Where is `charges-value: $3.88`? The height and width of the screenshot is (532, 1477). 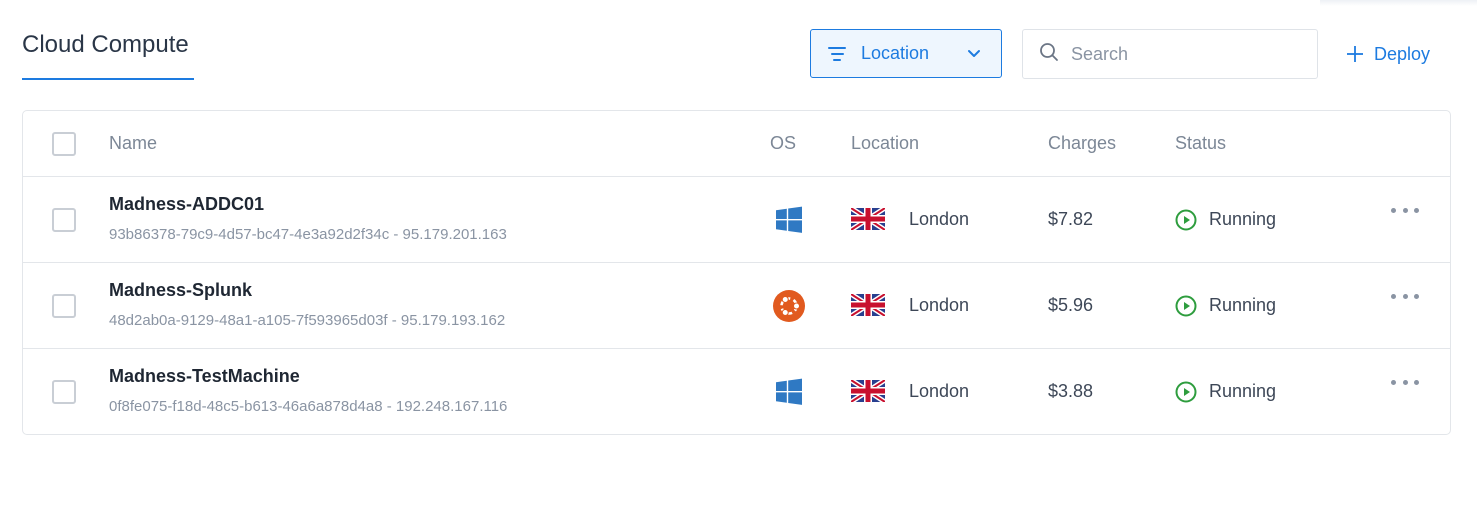
charges-value: $3.88 is located at coordinates (1071, 391).